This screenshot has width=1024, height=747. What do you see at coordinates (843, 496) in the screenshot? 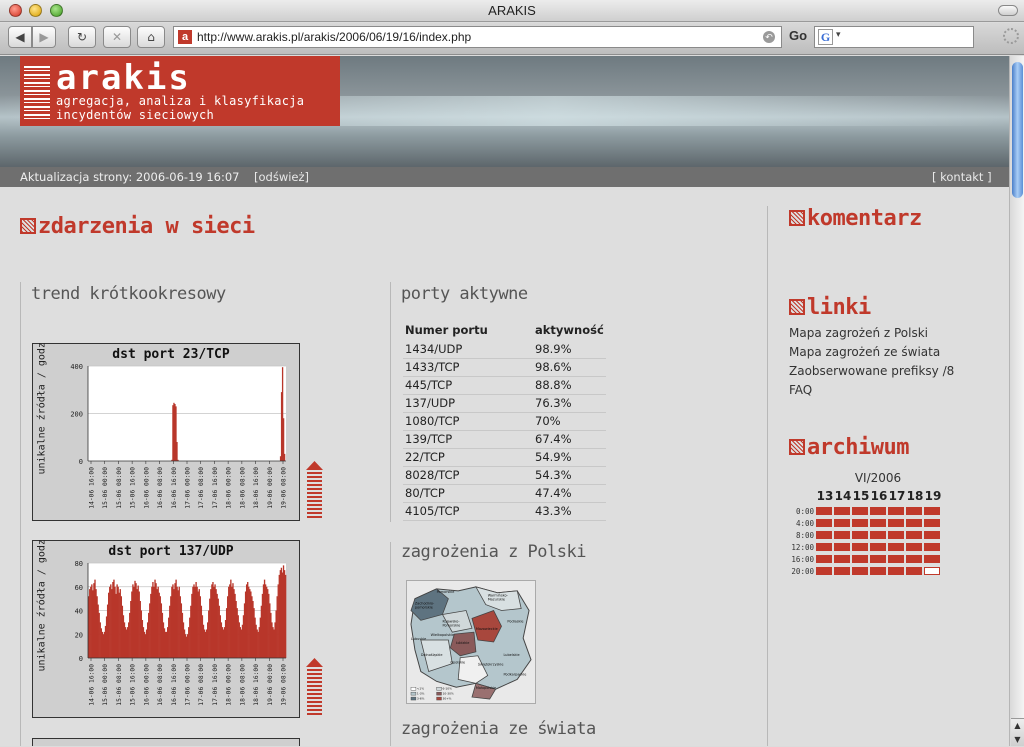
I see `archive-day: 14` at bounding box center [843, 496].